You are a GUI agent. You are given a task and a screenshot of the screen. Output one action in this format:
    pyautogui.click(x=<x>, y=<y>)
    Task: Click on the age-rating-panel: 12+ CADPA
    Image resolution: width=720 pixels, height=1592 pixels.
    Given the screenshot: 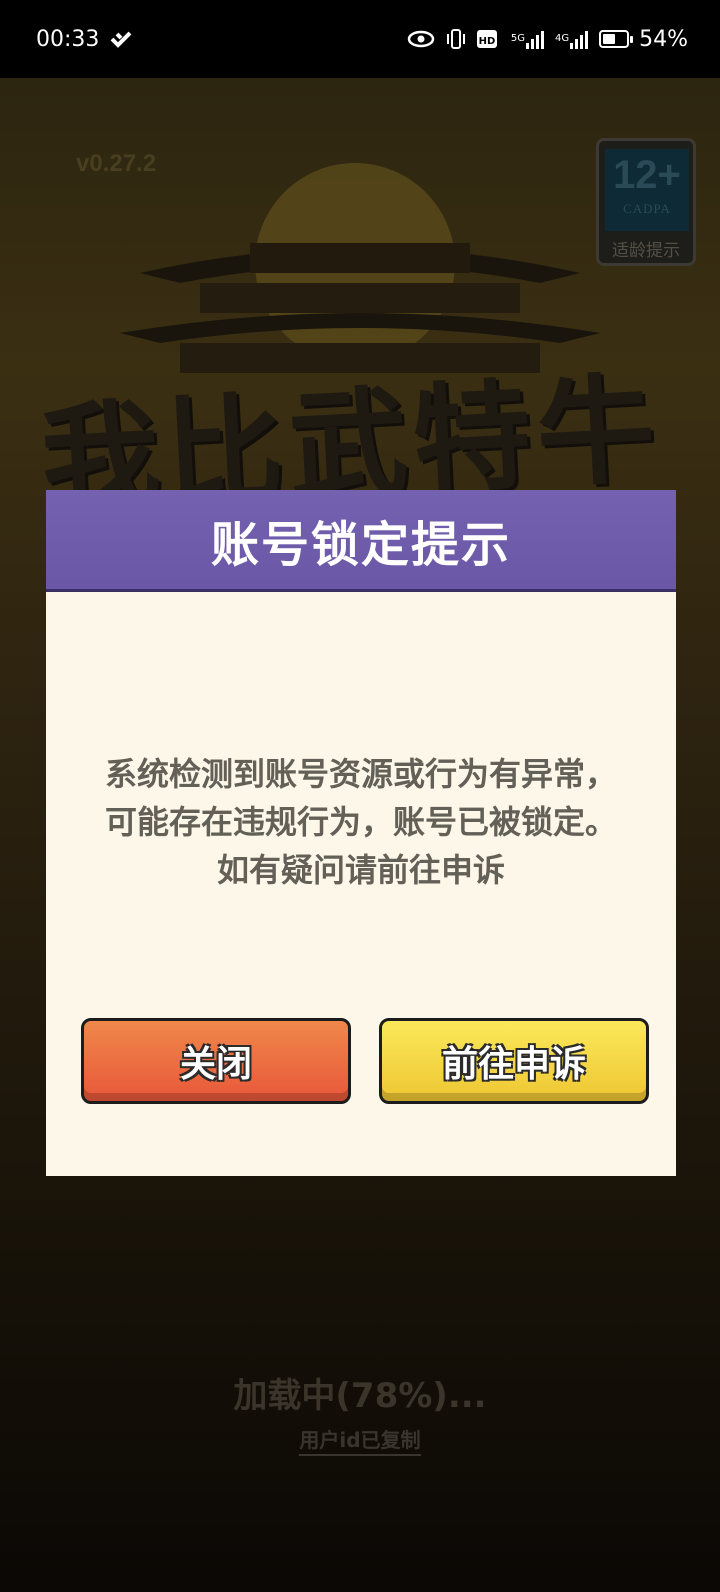 What is the action you would take?
    pyautogui.click(x=647, y=190)
    